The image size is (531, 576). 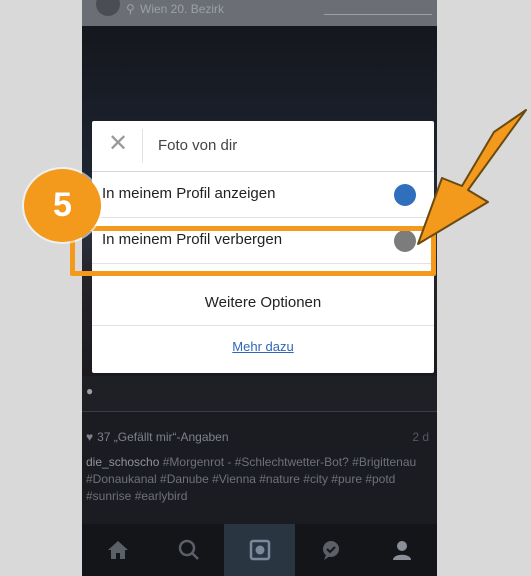 I want to click on camera-icon, so click(x=259, y=550).